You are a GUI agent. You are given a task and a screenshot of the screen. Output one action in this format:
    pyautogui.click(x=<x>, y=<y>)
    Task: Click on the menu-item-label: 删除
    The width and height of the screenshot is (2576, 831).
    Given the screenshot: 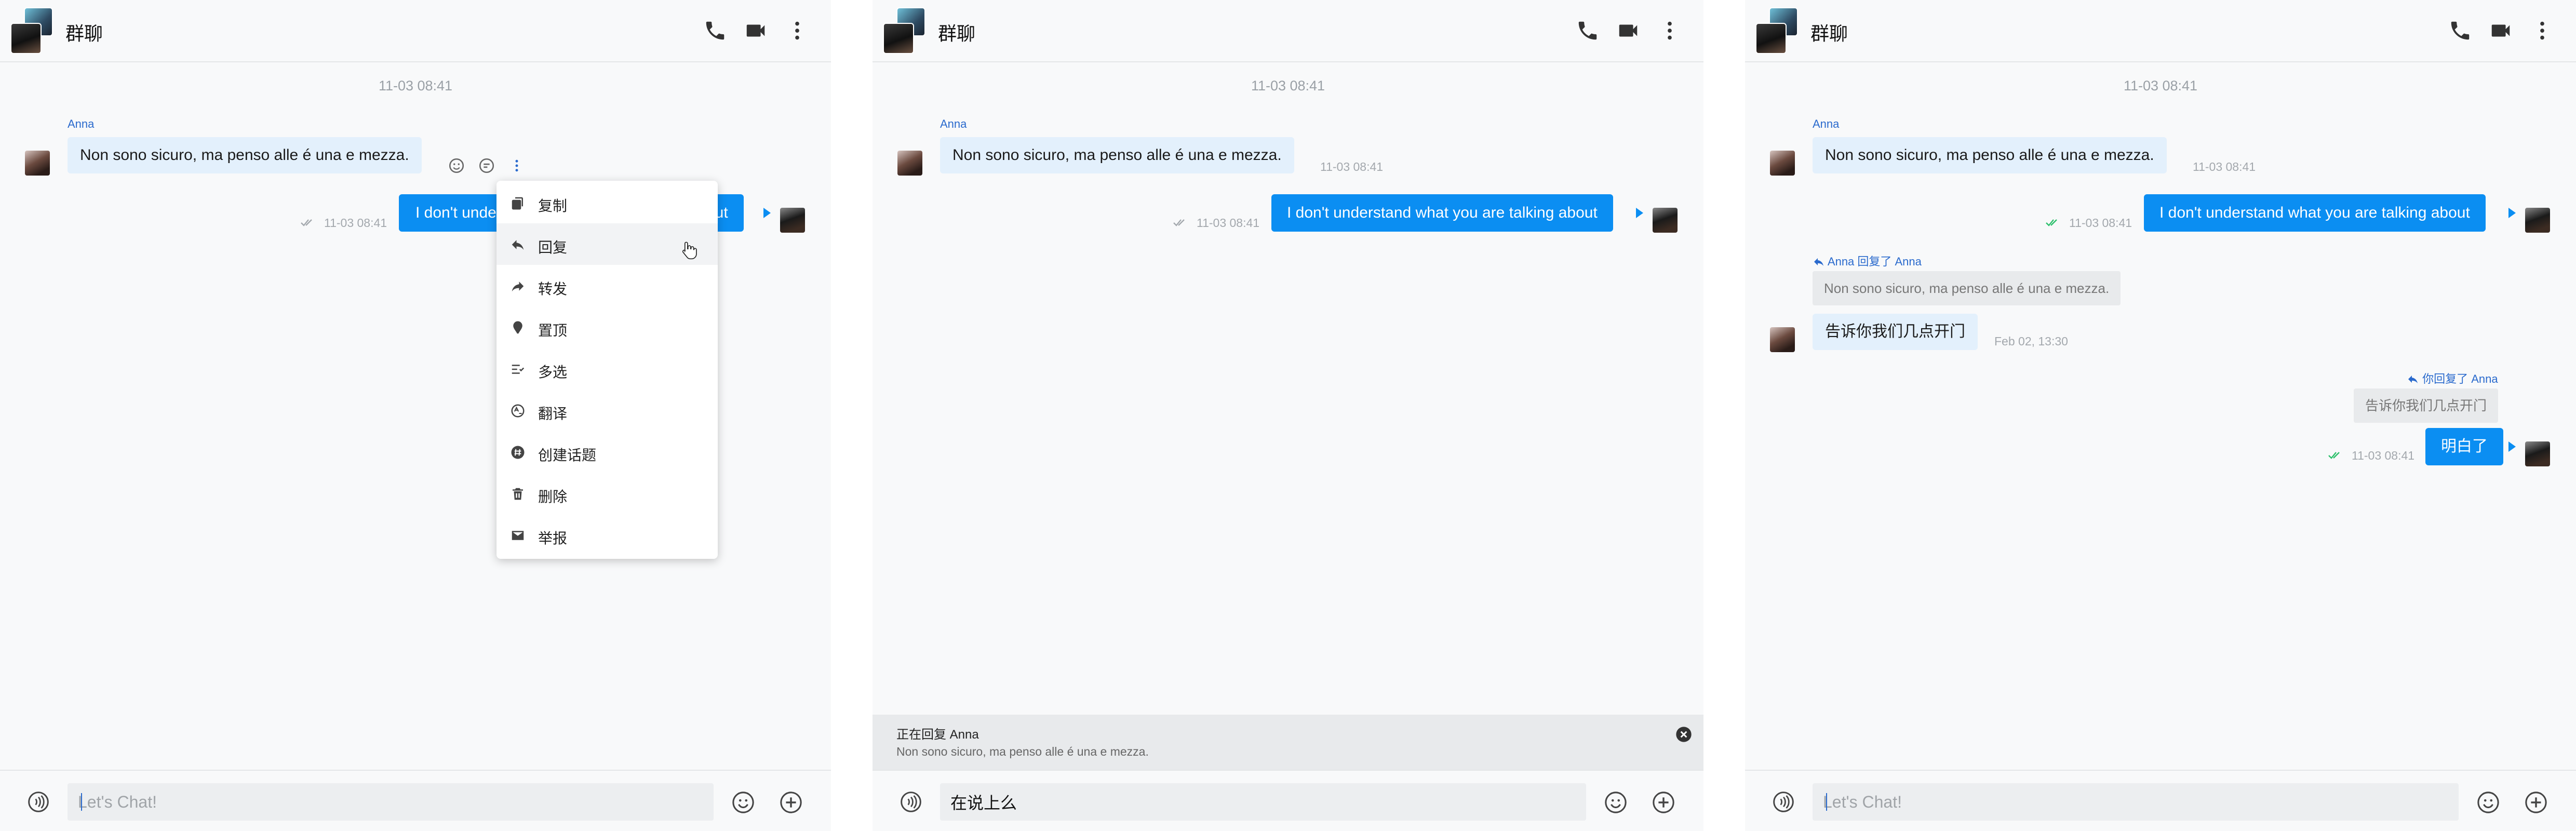 What is the action you would take?
    pyautogui.click(x=553, y=497)
    